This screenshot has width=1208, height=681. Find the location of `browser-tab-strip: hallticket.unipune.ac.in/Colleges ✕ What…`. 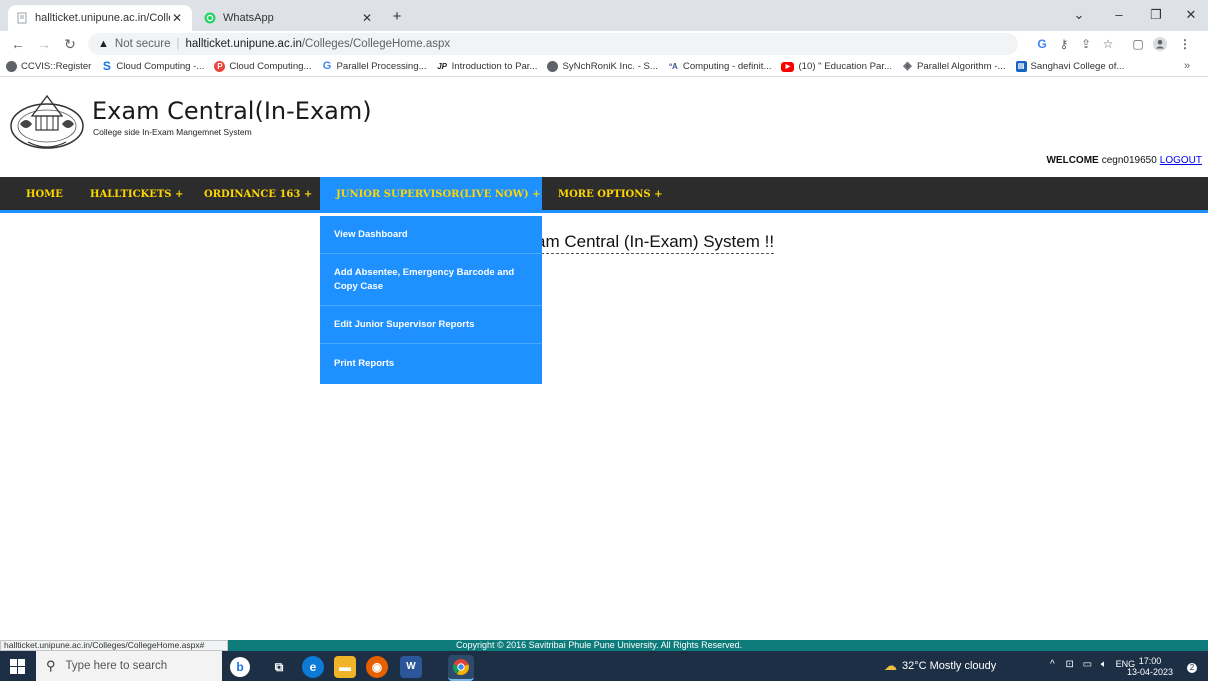

browser-tab-strip: hallticket.unipune.ac.in/Colleges ✕ What… is located at coordinates (604, 15).